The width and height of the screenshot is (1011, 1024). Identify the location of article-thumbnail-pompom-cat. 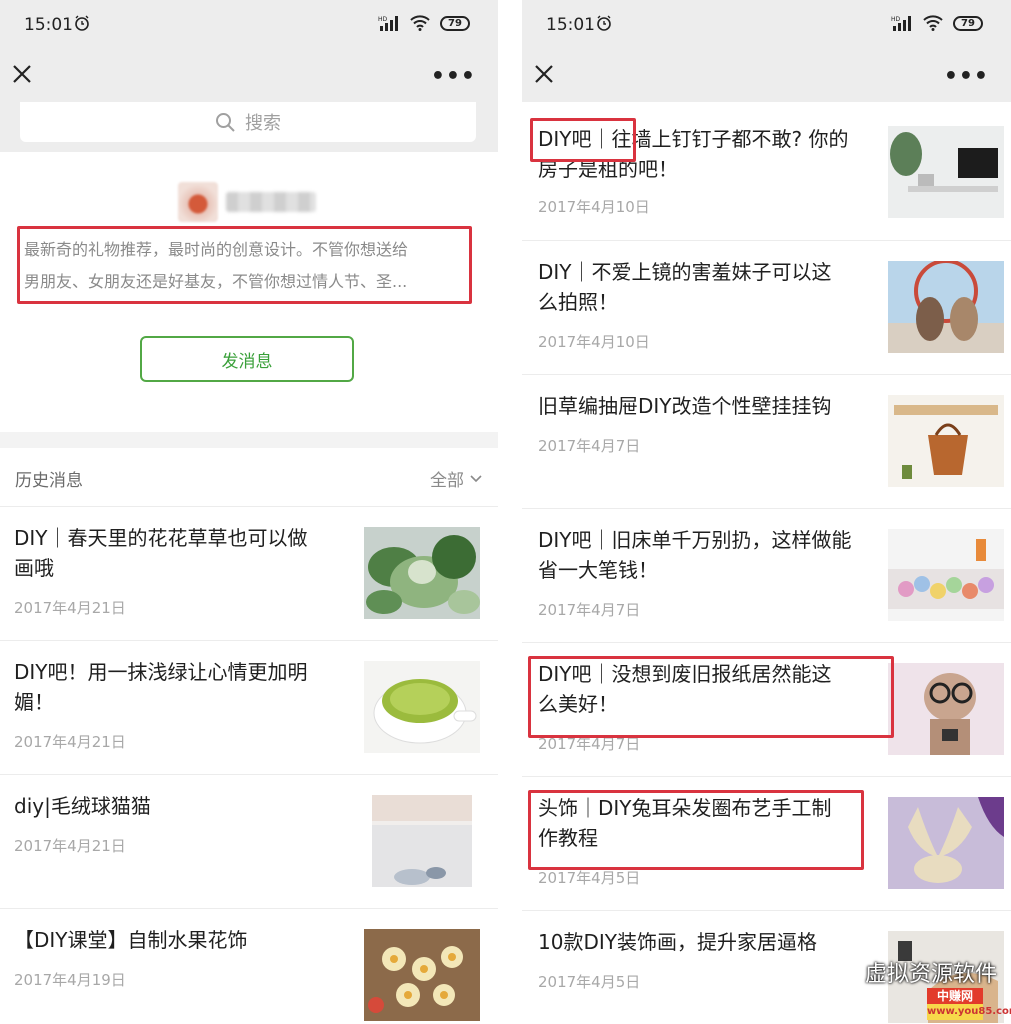
(422, 841).